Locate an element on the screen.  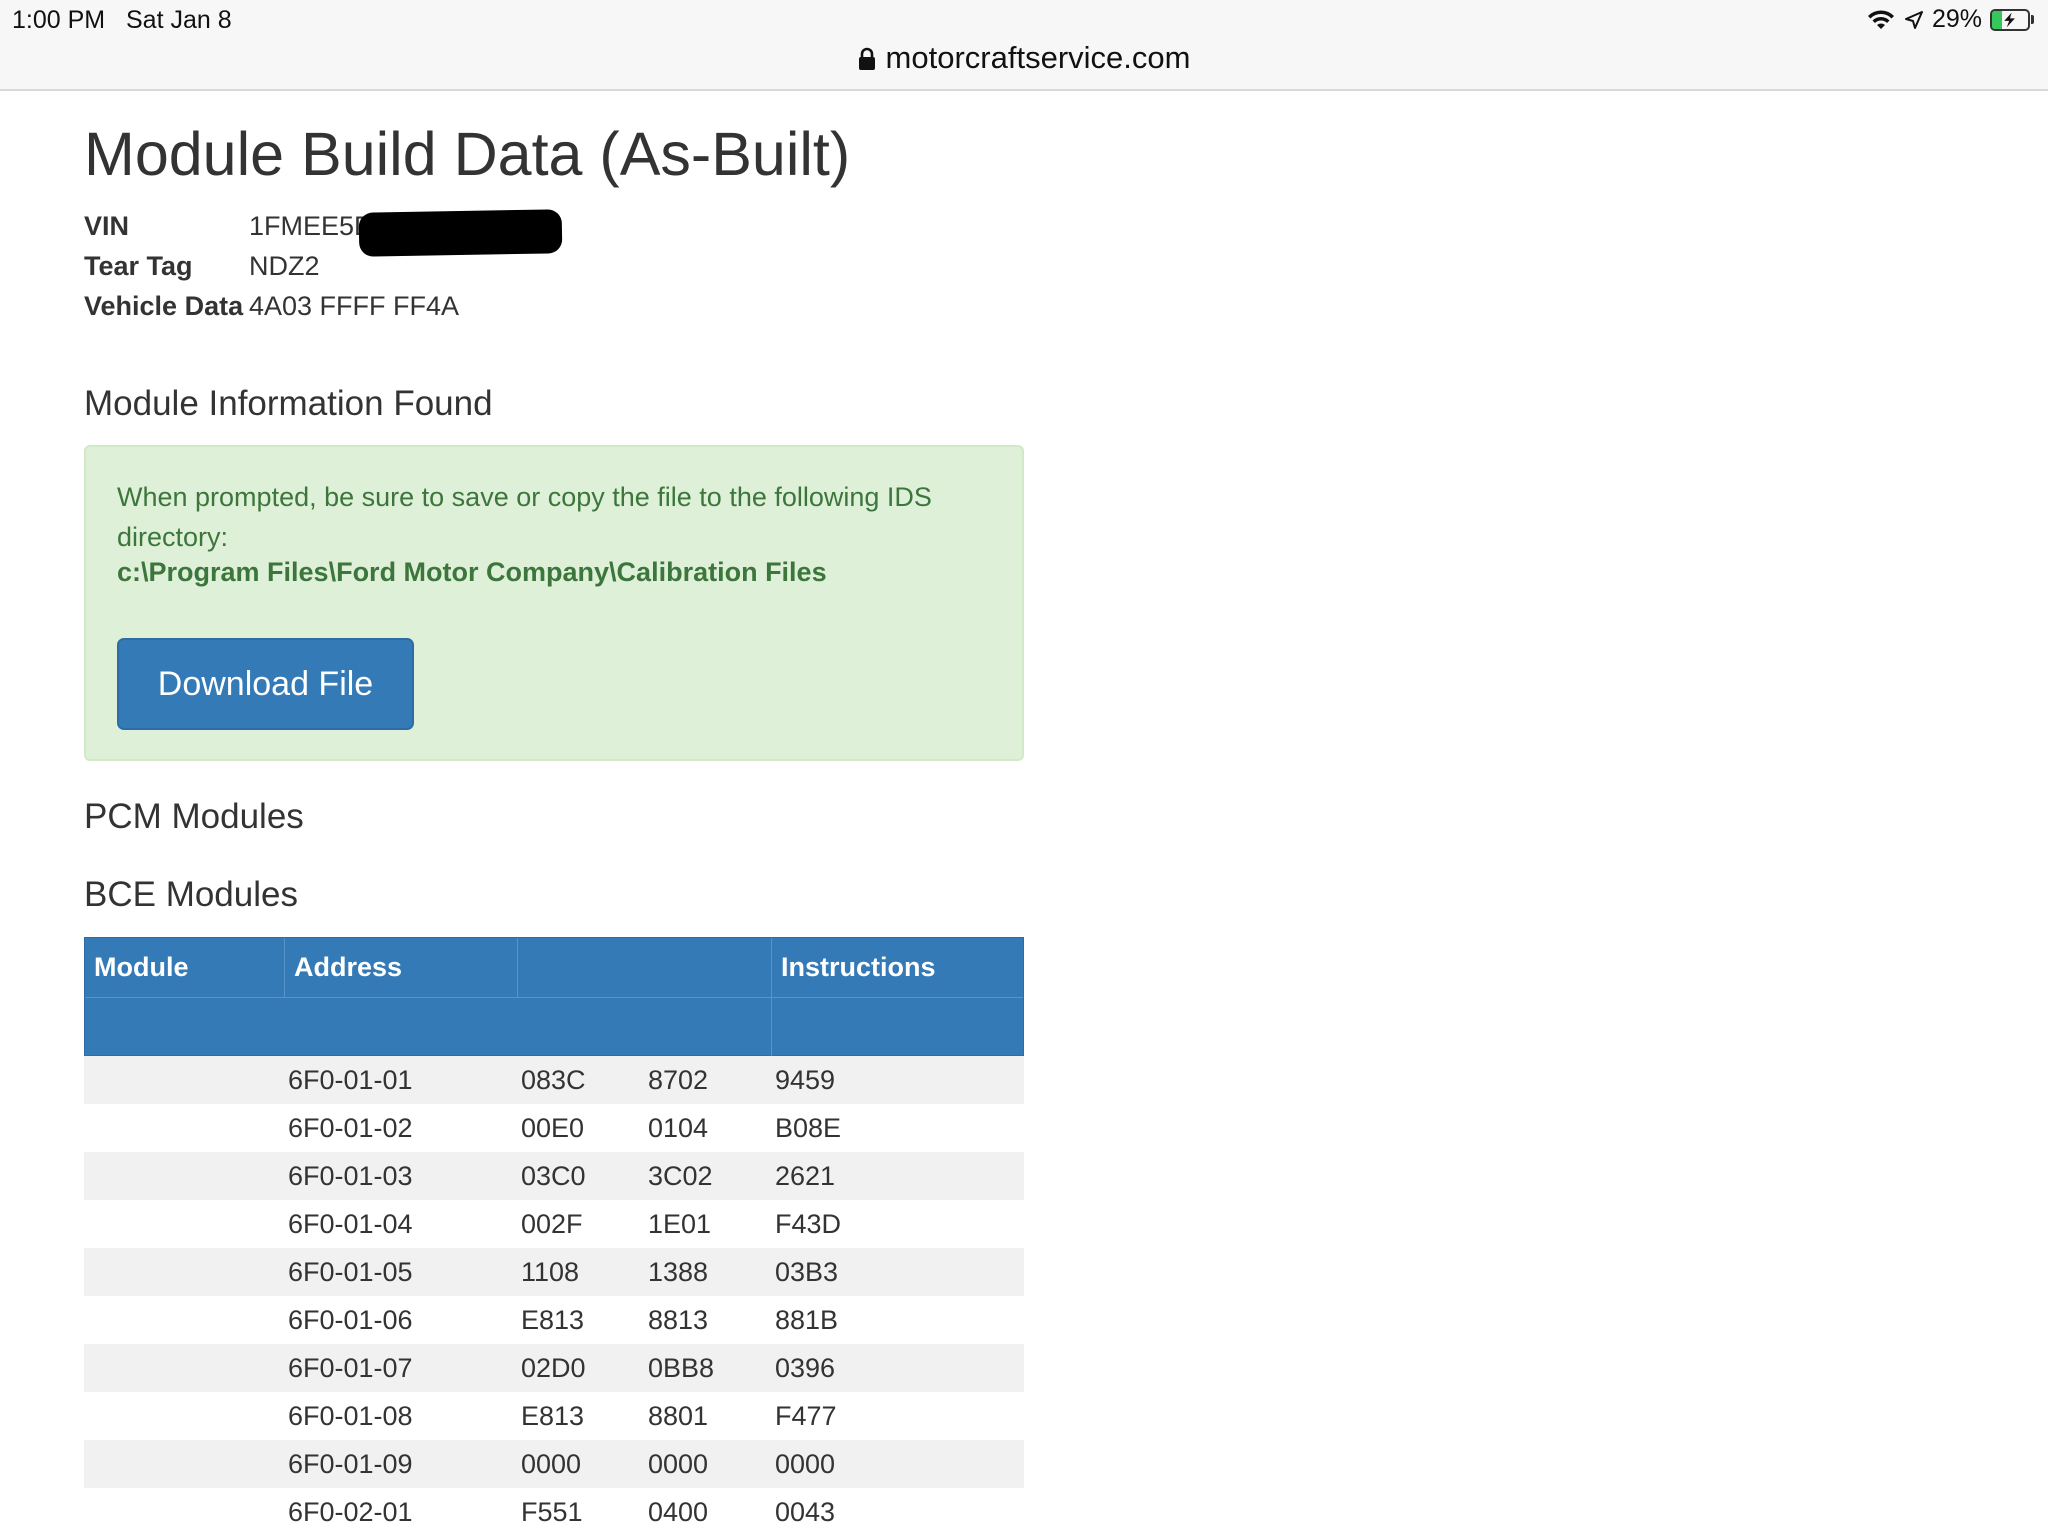
cell-value-1: 002F is located at coordinates (552, 1224).